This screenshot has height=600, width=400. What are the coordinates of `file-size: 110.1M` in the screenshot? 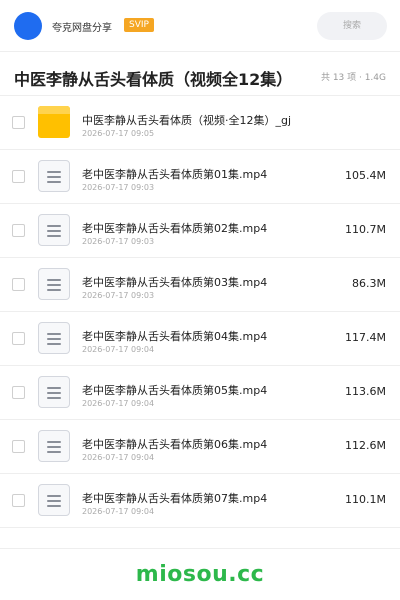 It's located at (365, 499).